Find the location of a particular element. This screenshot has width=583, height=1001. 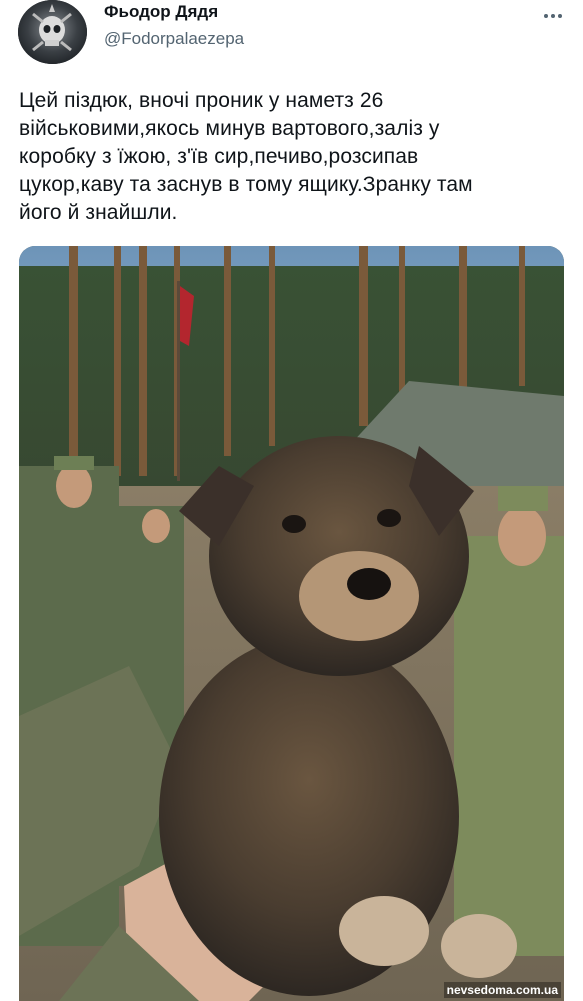

avatar is located at coordinates (52, 32).